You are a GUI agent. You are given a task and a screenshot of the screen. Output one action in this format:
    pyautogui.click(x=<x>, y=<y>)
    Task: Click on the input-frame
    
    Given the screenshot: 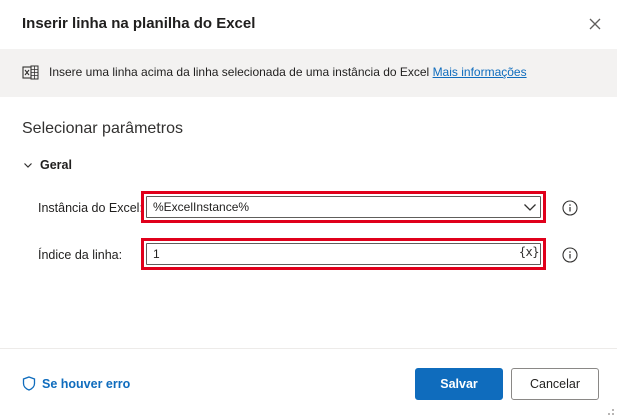 What is the action you would take?
    pyautogui.click(x=343, y=254)
    